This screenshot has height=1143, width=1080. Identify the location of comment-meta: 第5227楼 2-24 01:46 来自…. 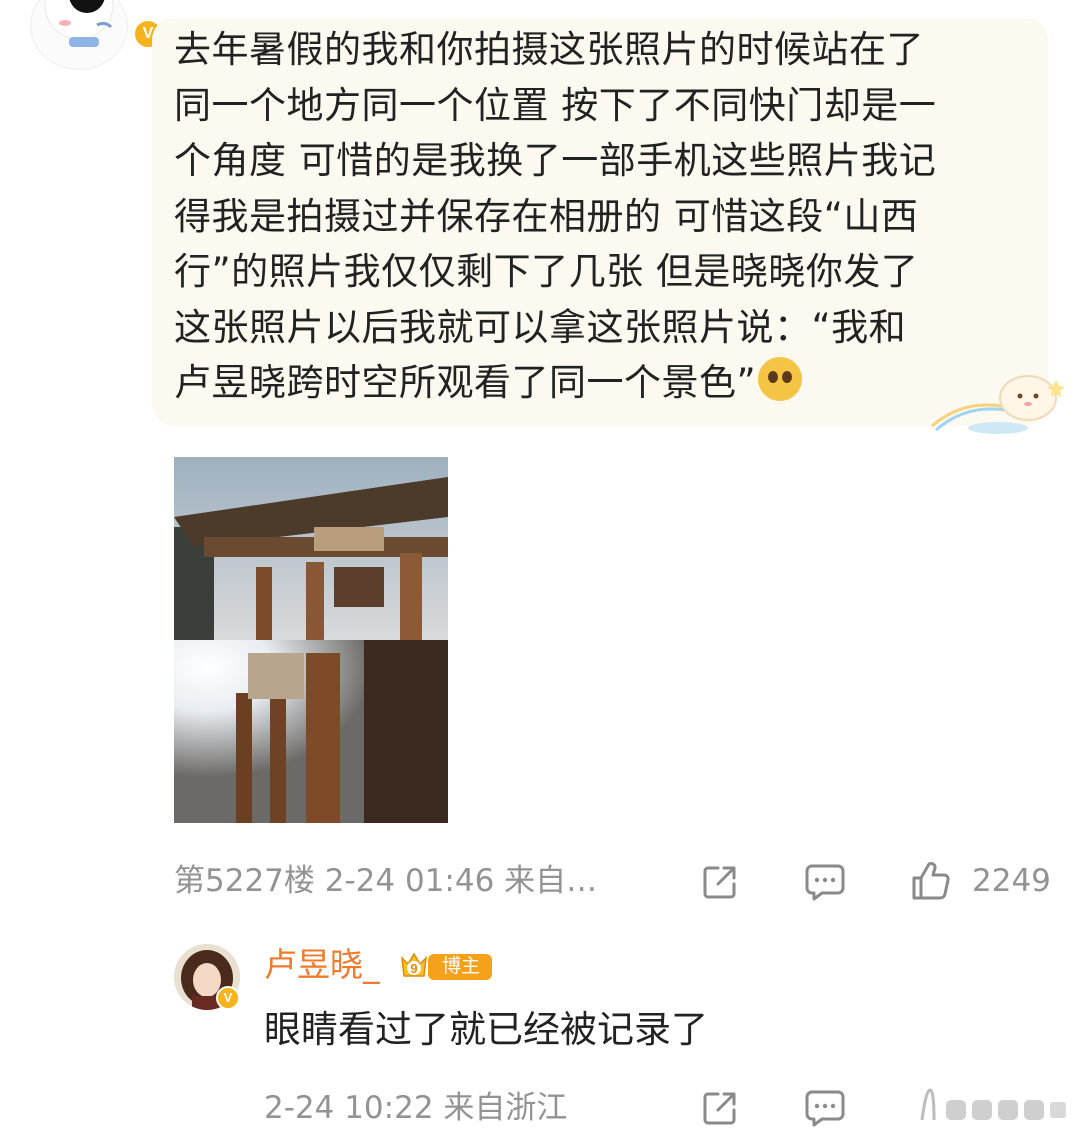
(385, 881).